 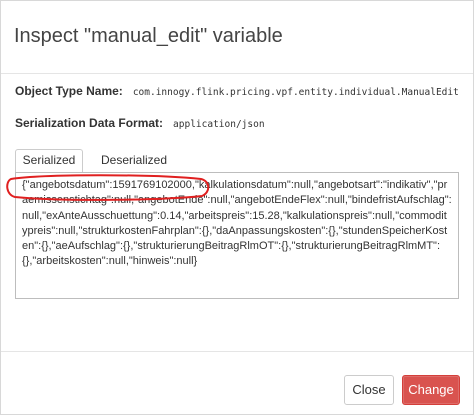 I want to click on tab-deserialized: Deserialized, so click(x=134, y=161).